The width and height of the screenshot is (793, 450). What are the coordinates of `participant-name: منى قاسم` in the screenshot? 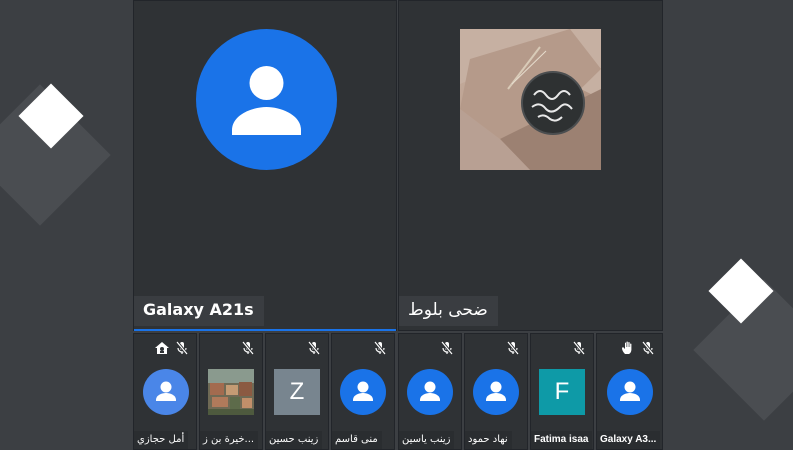 It's located at (357, 440).